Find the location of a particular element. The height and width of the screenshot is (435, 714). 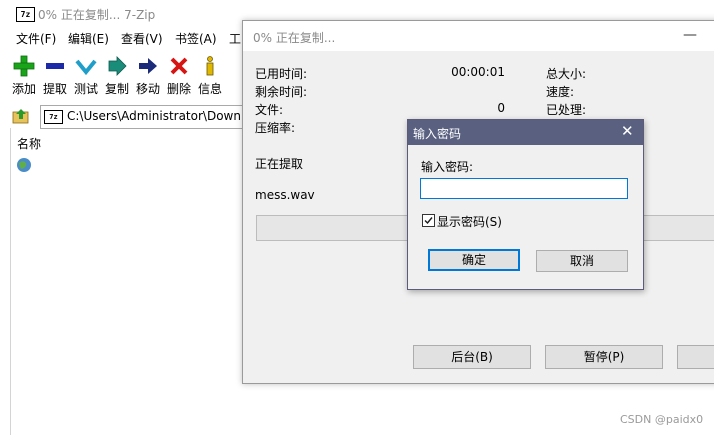

address-input: 7z C:\Users\Administrator\Downlo is located at coordinates (151, 117).